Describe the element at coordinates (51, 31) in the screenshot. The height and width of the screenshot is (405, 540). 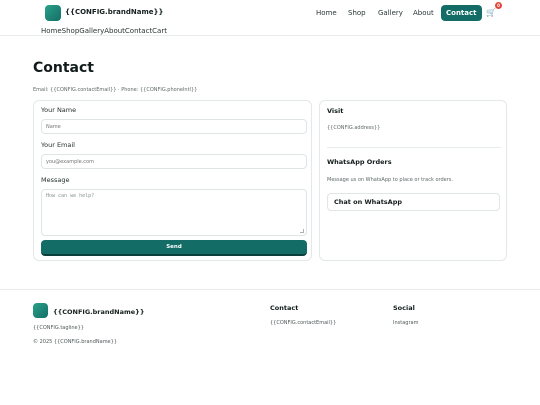
I see `subnav-home: Home` at that location.